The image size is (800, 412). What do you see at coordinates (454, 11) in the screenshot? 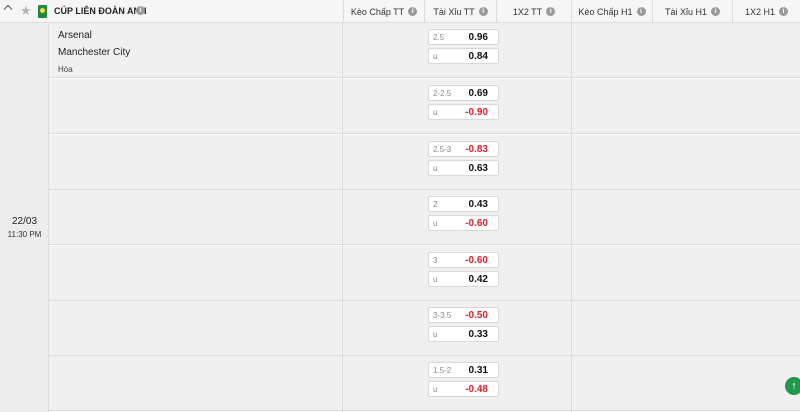
I see `column-label: Tài Xỉu TT` at bounding box center [454, 11].